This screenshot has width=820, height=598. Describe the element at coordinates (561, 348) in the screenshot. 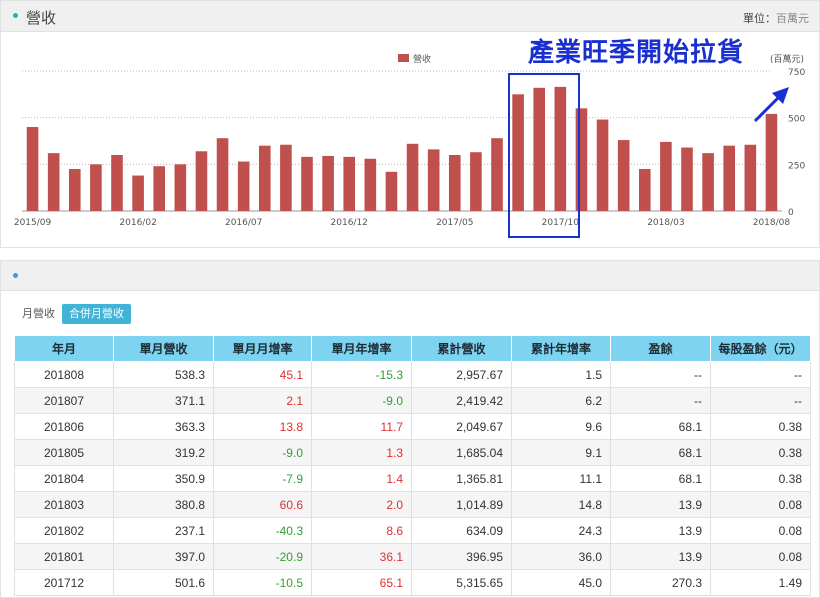

I see `column-header: 累計年增率` at that location.